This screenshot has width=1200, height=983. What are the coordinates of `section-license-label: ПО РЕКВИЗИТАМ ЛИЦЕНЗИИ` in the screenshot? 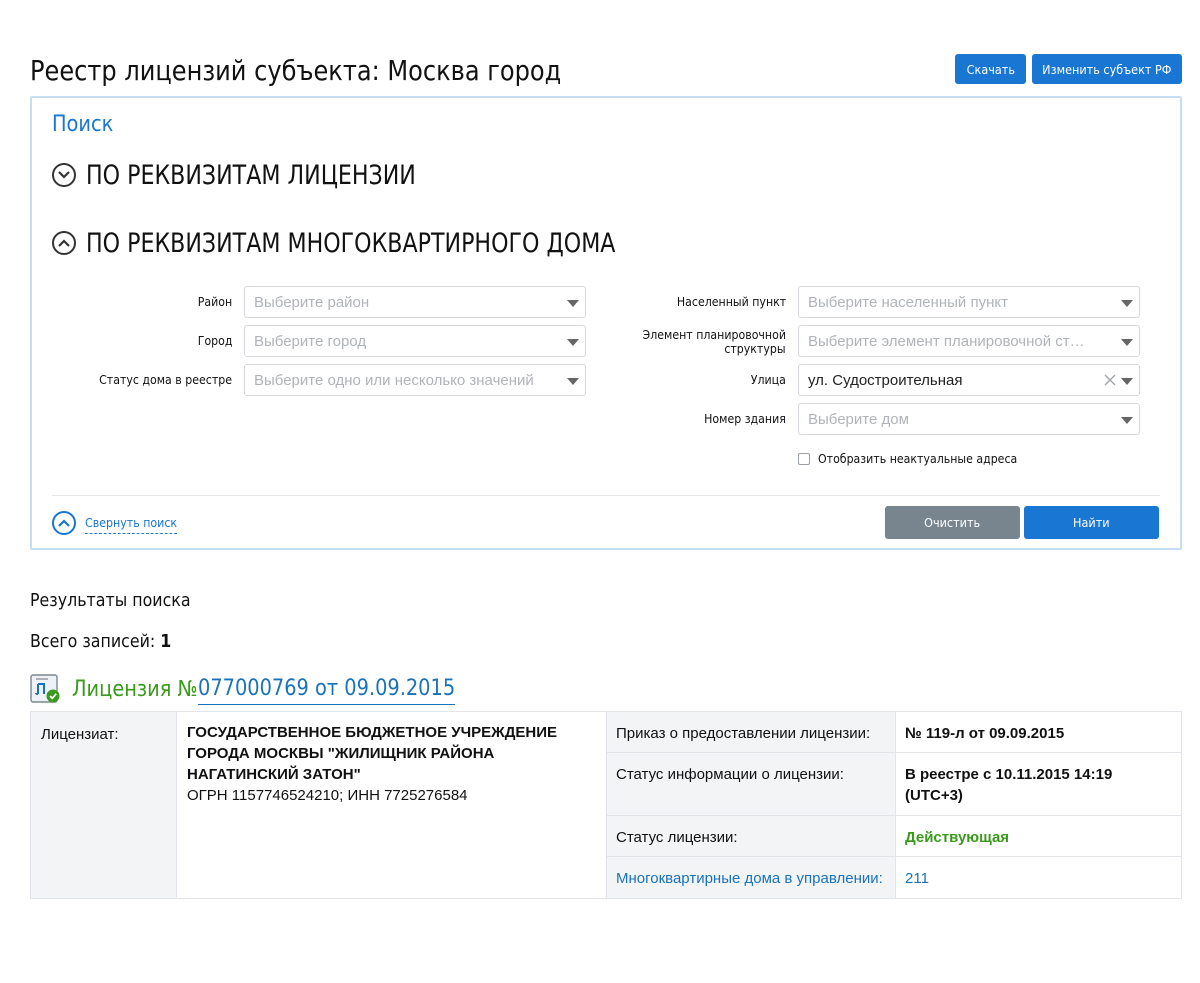 It's located at (251, 175).